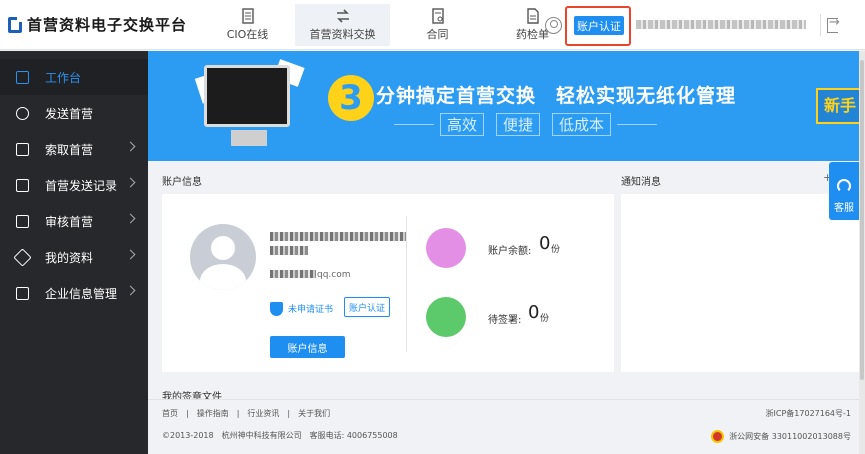  What do you see at coordinates (22, 185) in the screenshot?
I see `clipboard-icon` at bounding box center [22, 185].